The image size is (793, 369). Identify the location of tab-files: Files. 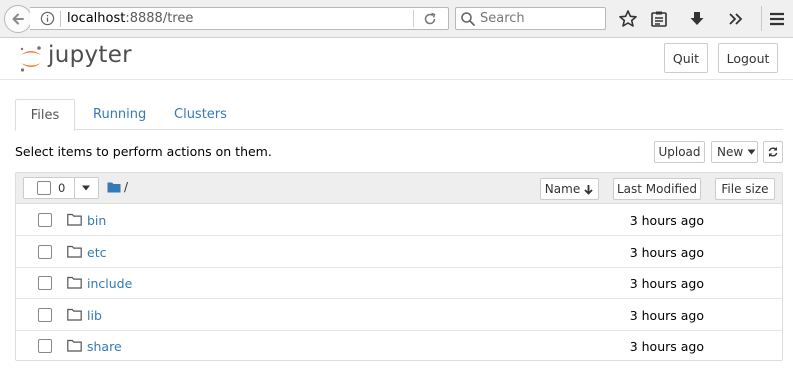
(45, 115).